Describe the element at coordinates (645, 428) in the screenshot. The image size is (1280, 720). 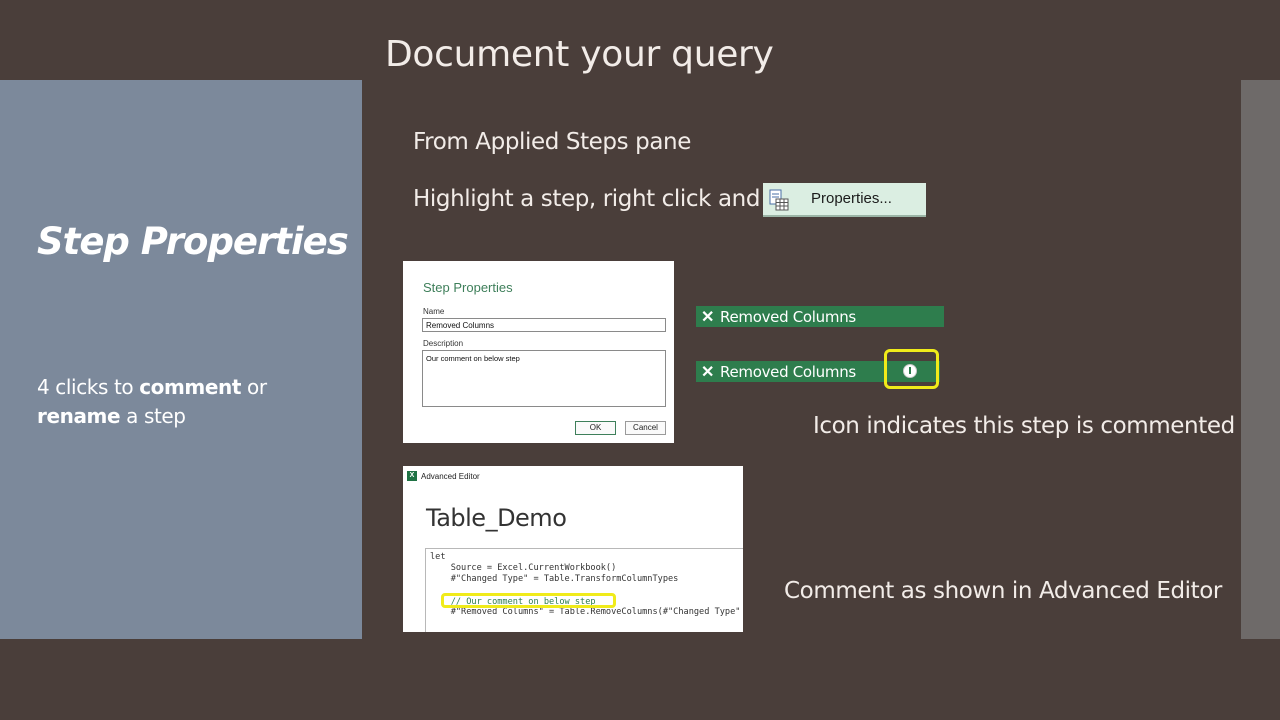
I see `cancel-button: Cancel` at that location.